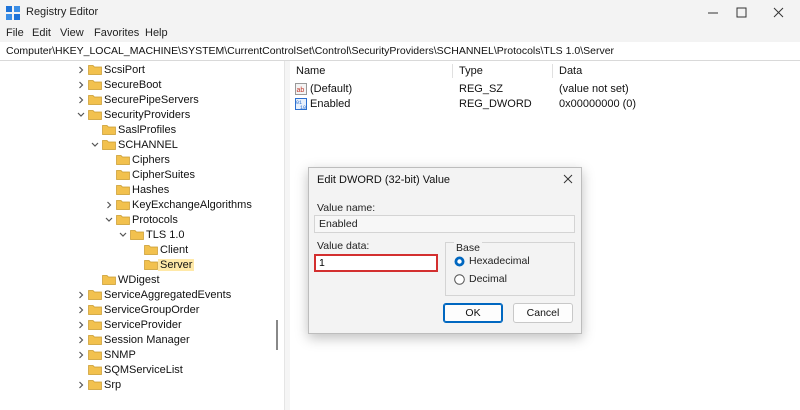  I want to click on value-data-input, so click(376, 263).